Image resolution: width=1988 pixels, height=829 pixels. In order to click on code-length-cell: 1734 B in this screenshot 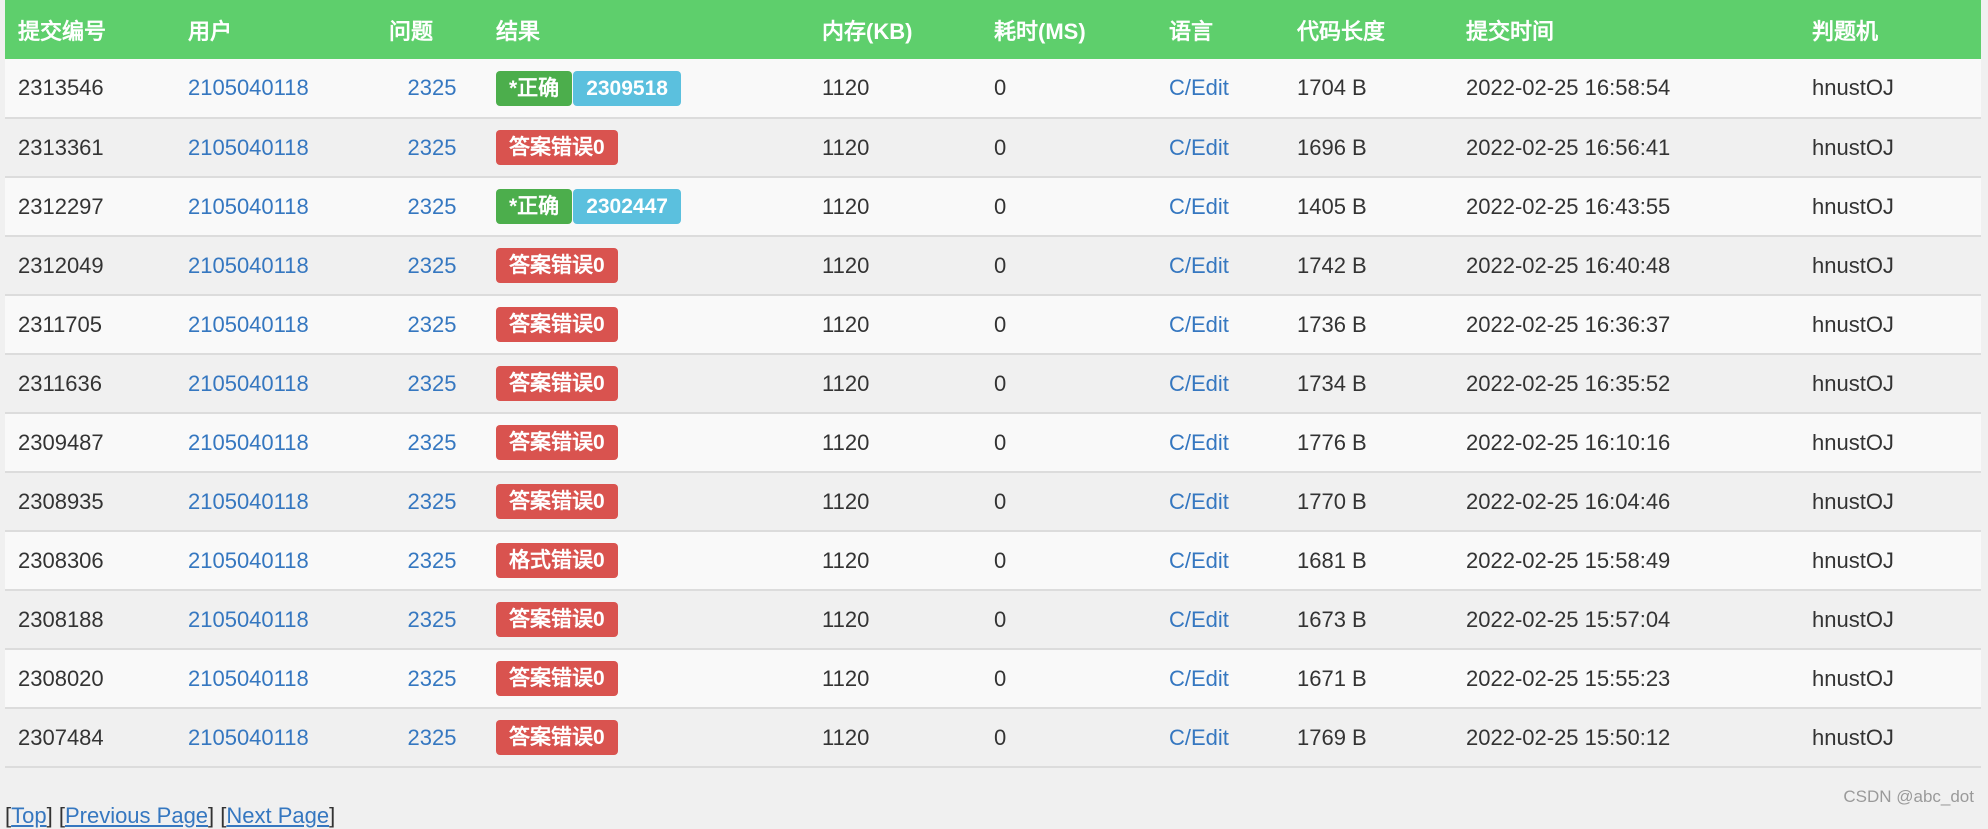, I will do `click(1332, 383)`.